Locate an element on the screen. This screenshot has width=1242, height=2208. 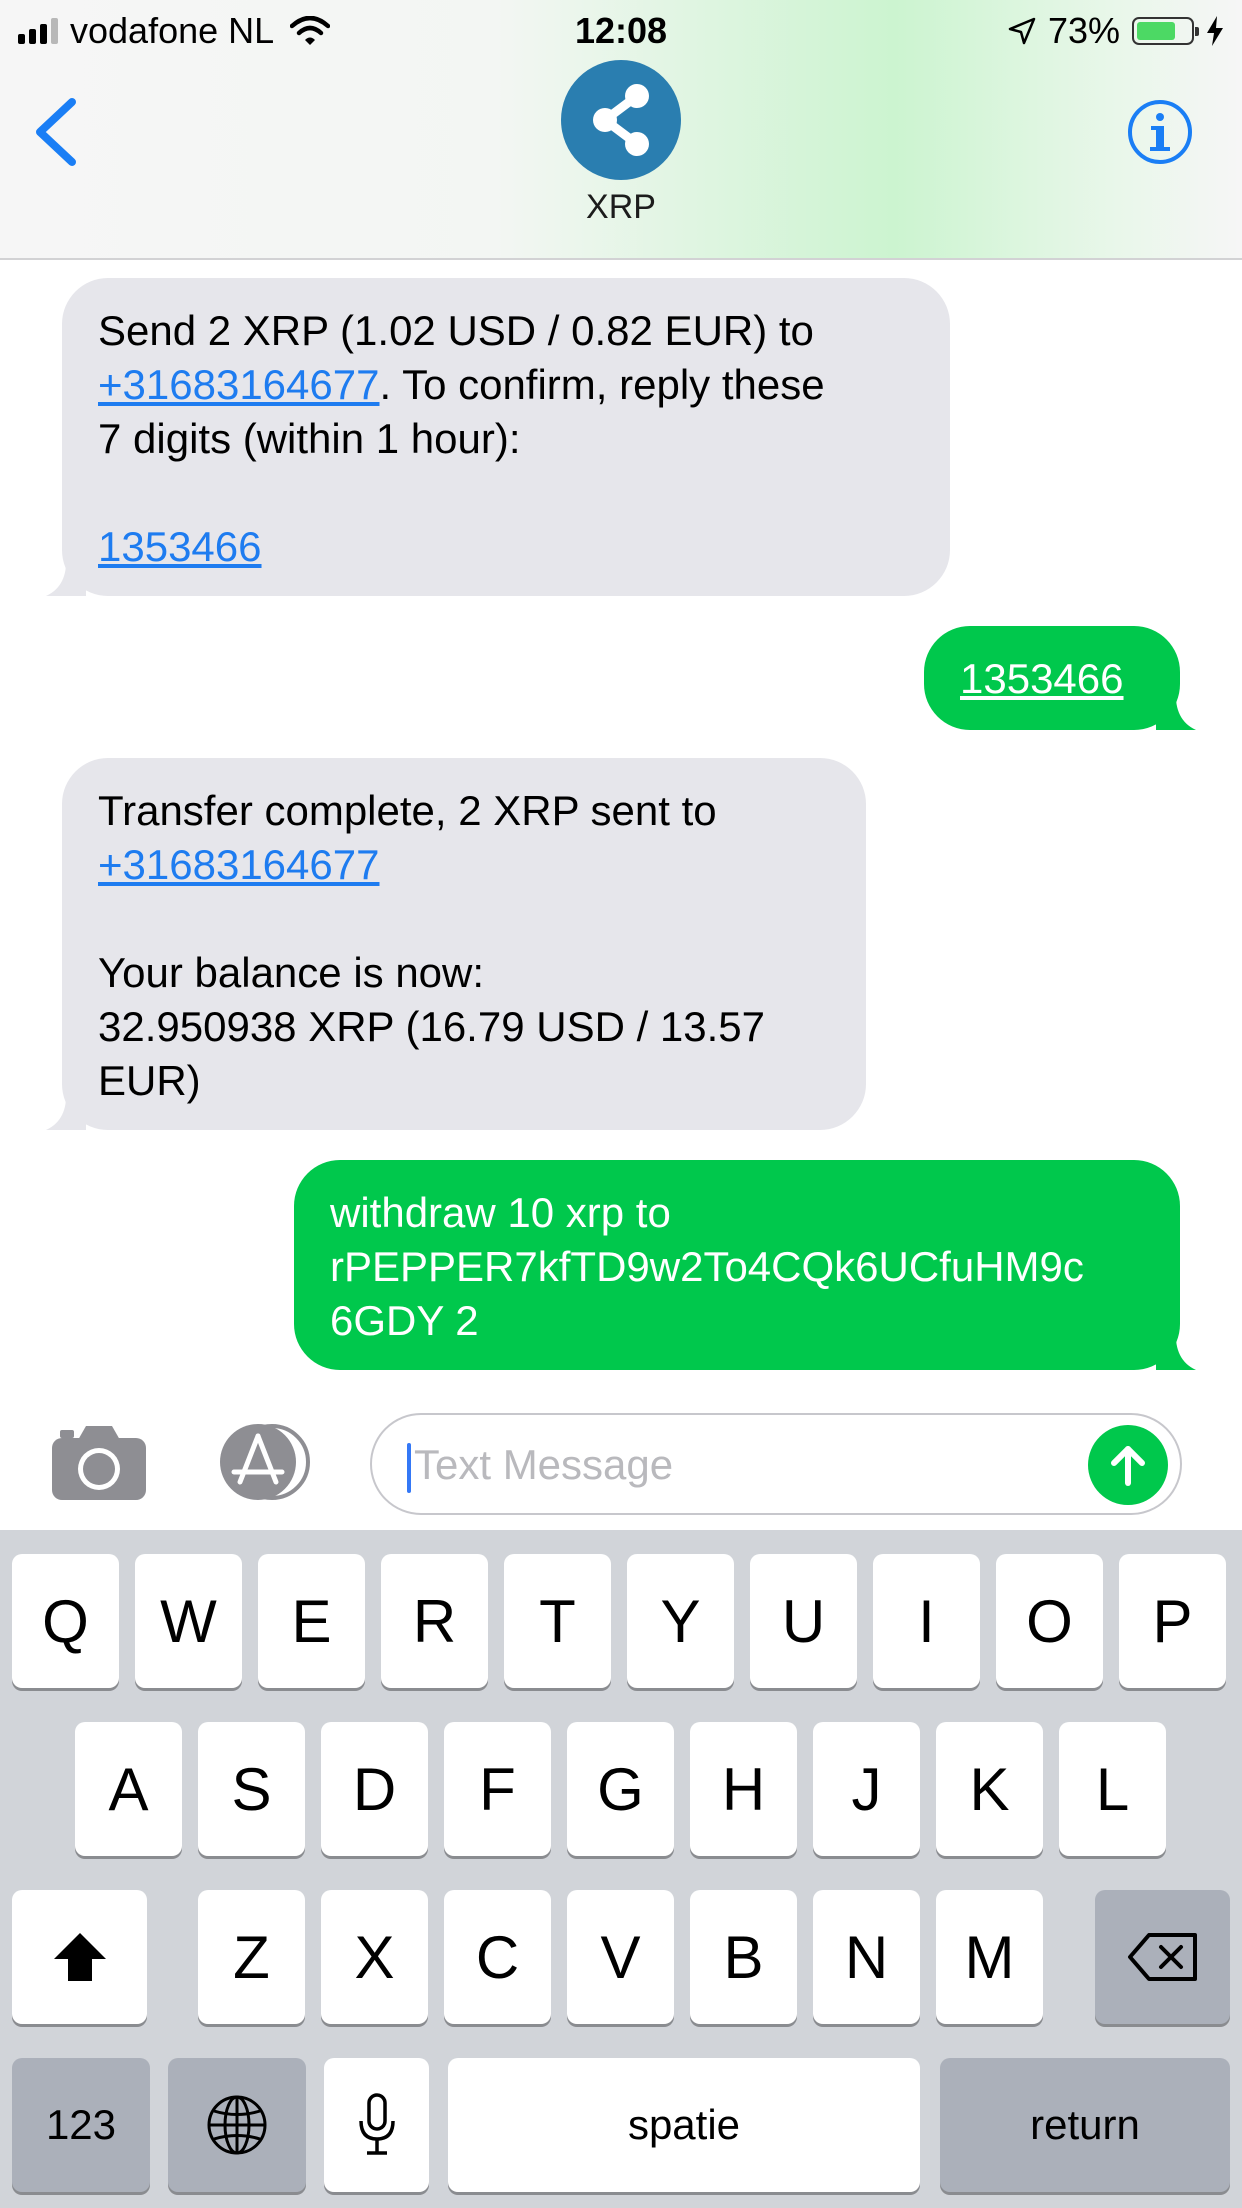
delete-key is located at coordinates (1162, 1957).